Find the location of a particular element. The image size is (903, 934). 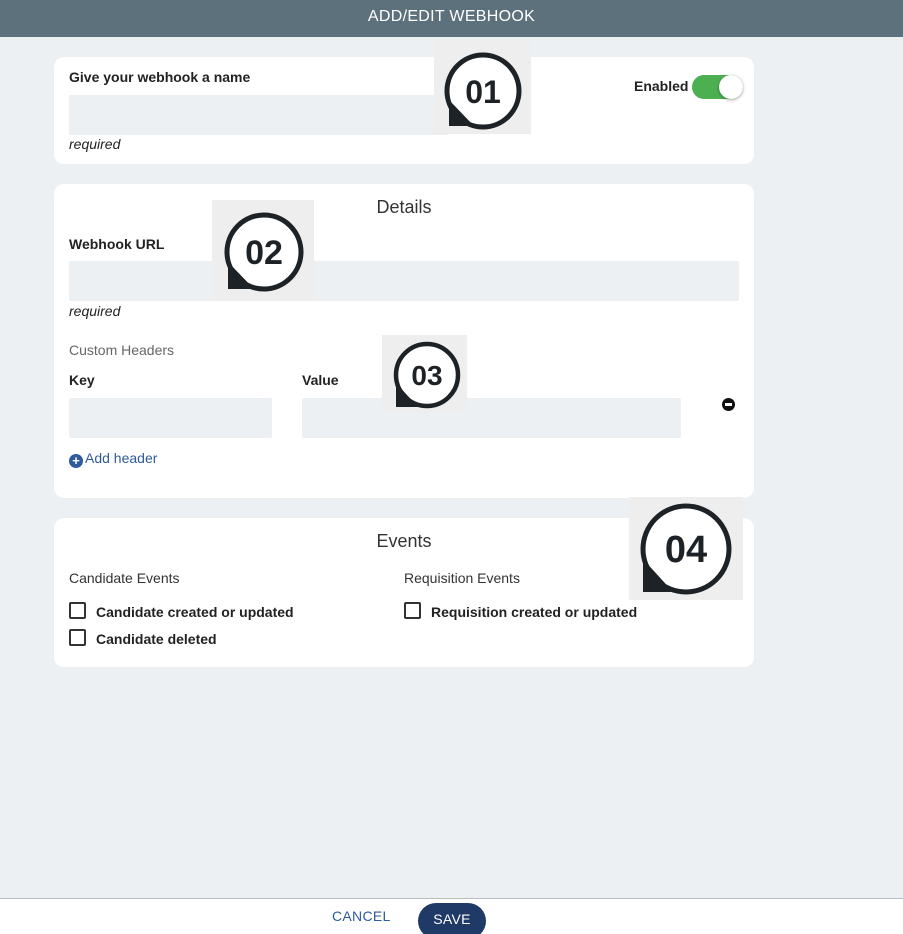

svg-text: 02 is located at coordinates (264, 253).